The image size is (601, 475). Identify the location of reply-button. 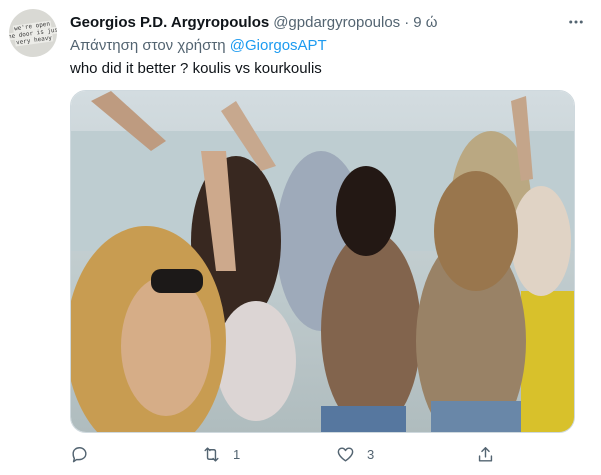
(79, 454).